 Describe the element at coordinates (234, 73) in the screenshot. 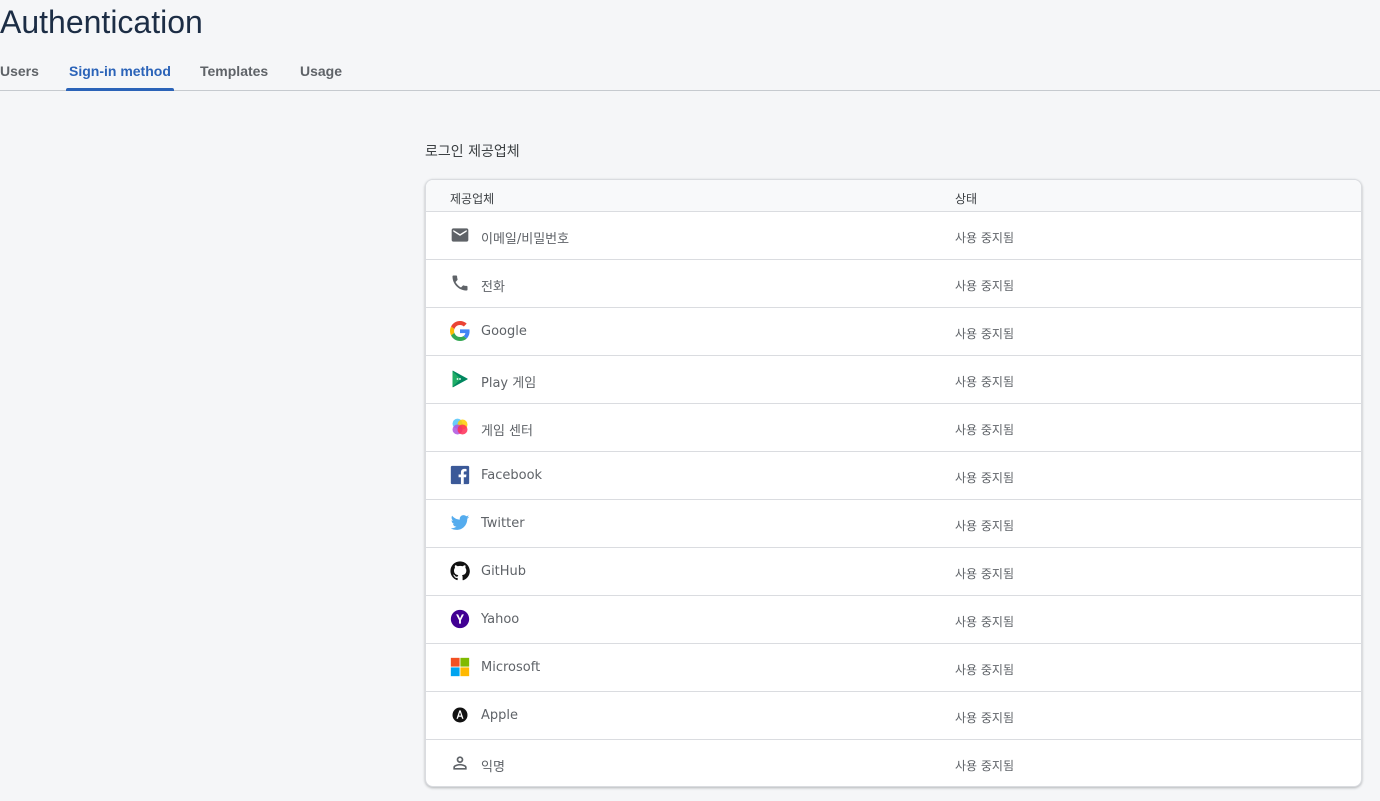

I see `tab-templates: Templates` at that location.